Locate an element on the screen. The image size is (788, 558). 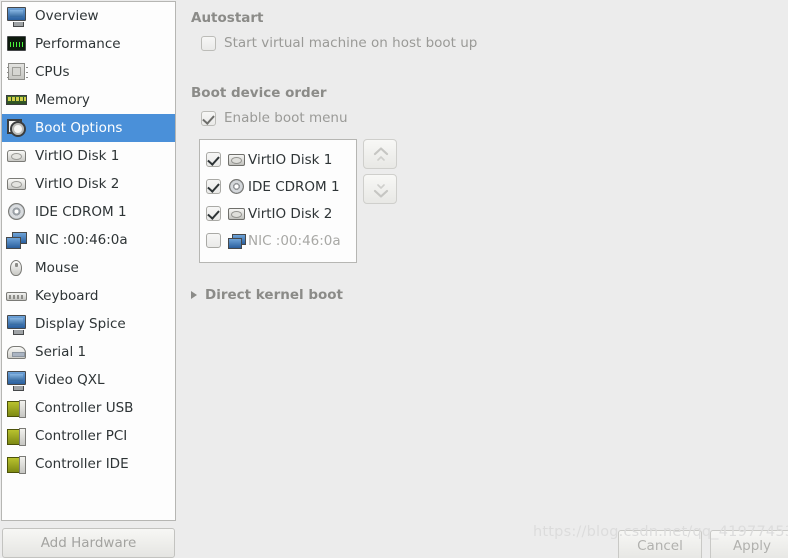
move-device-up-button is located at coordinates (380, 154).